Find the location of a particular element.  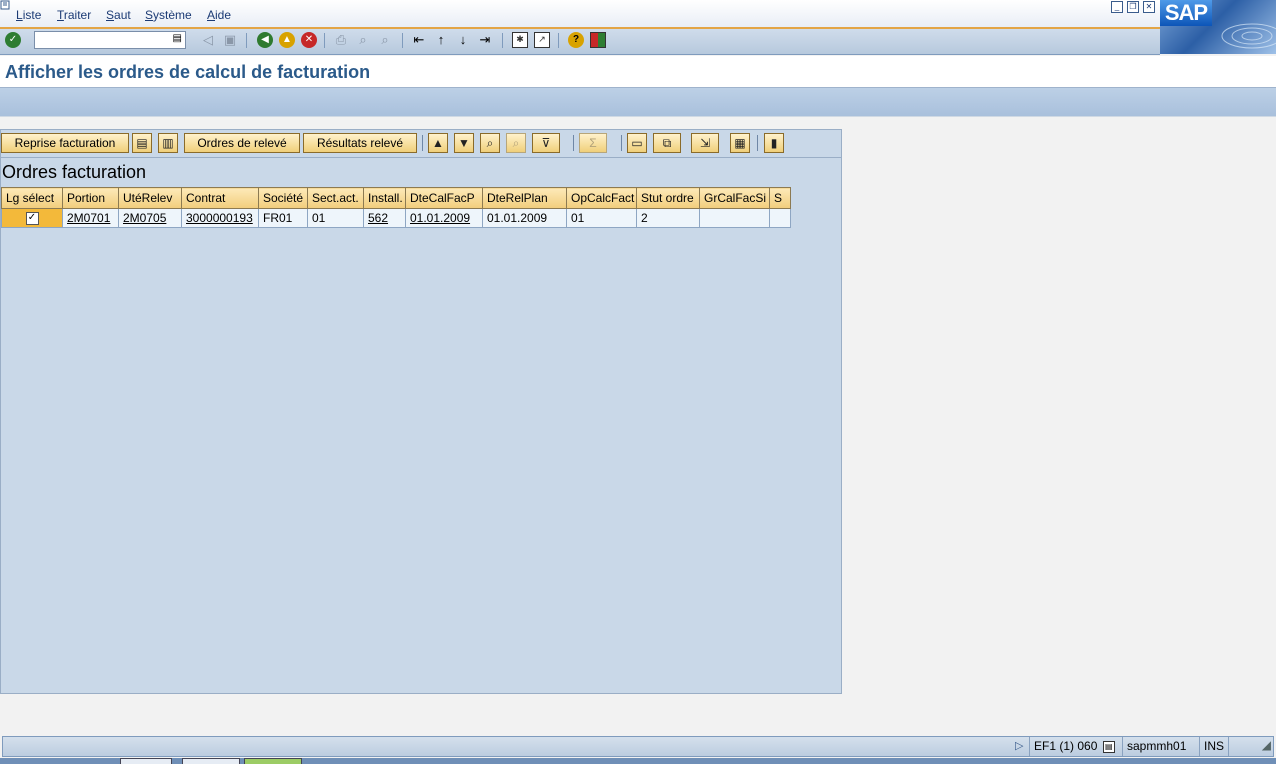

export-icon: ⇲ is located at coordinates (705, 143).